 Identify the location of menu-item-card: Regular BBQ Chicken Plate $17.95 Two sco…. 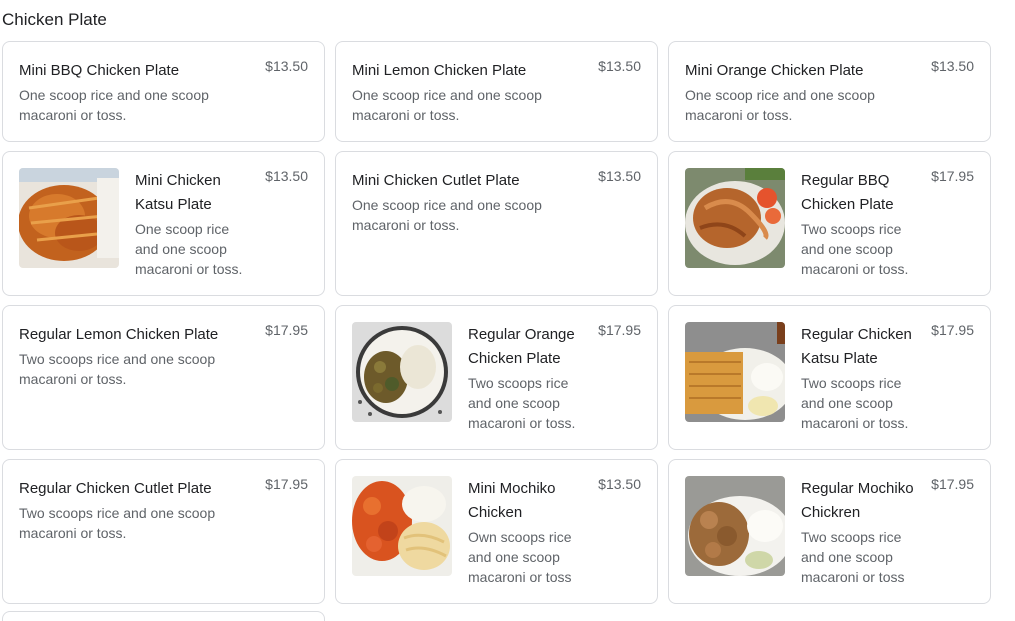
(829, 223).